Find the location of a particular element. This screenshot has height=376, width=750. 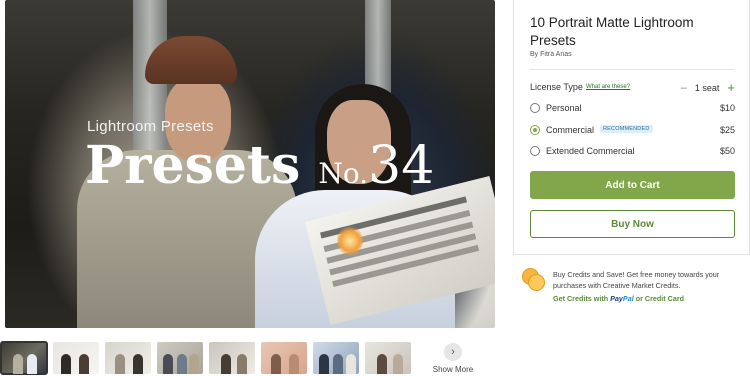

author-byline: By Fitra Anas is located at coordinates (551, 54).